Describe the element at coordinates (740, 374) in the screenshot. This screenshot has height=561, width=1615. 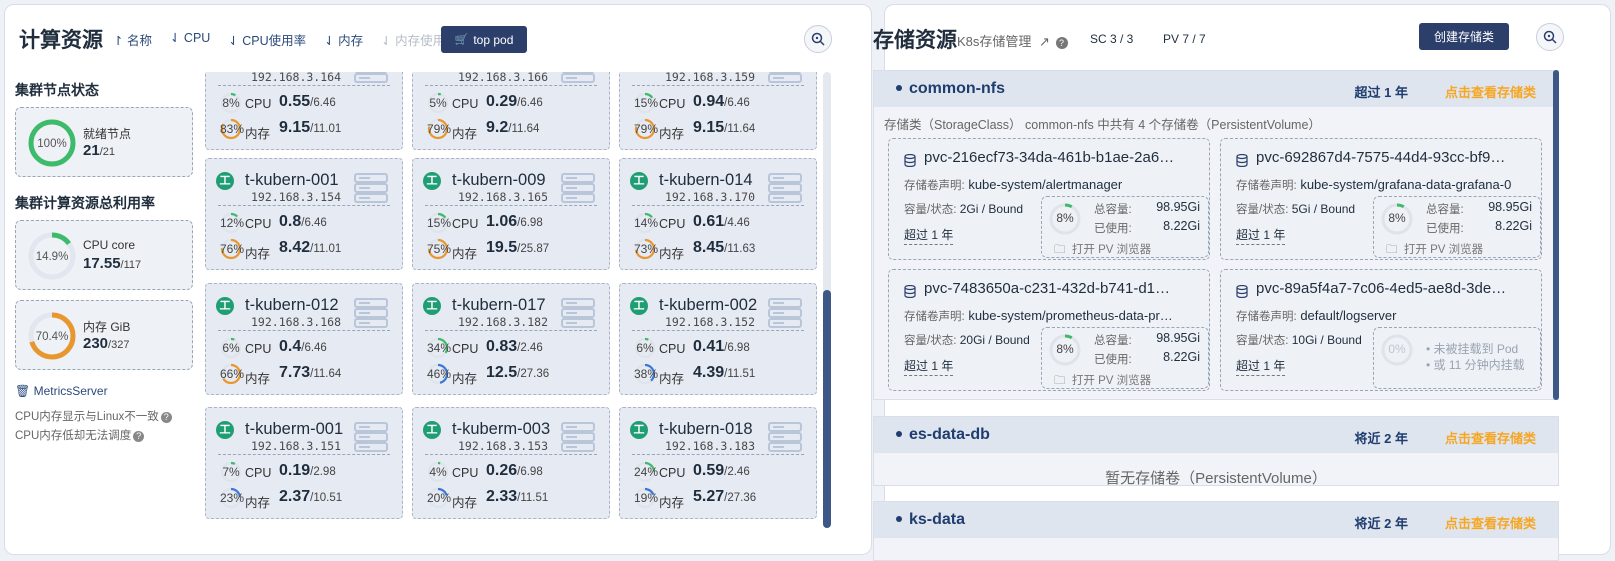
I see `node-mem-total: /11.51` at that location.